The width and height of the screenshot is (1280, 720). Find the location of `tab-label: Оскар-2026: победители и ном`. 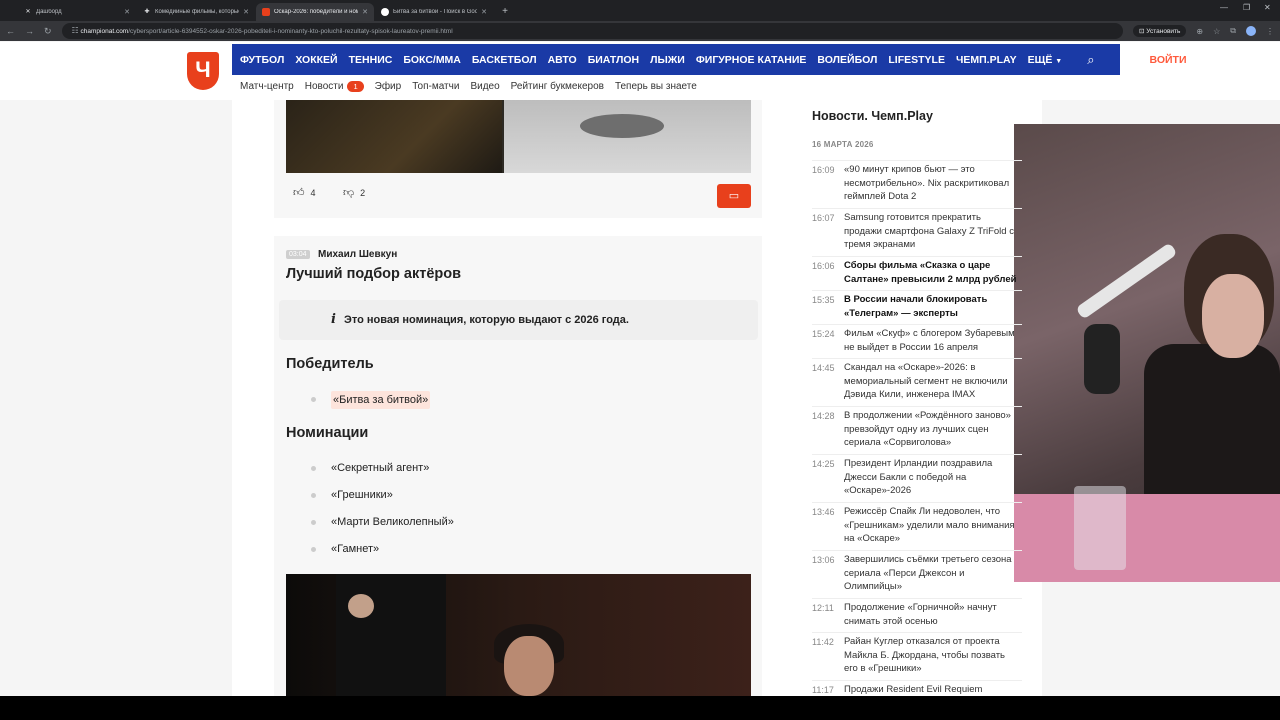

tab-label: Оскар-2026: победители и ном is located at coordinates (316, 12).